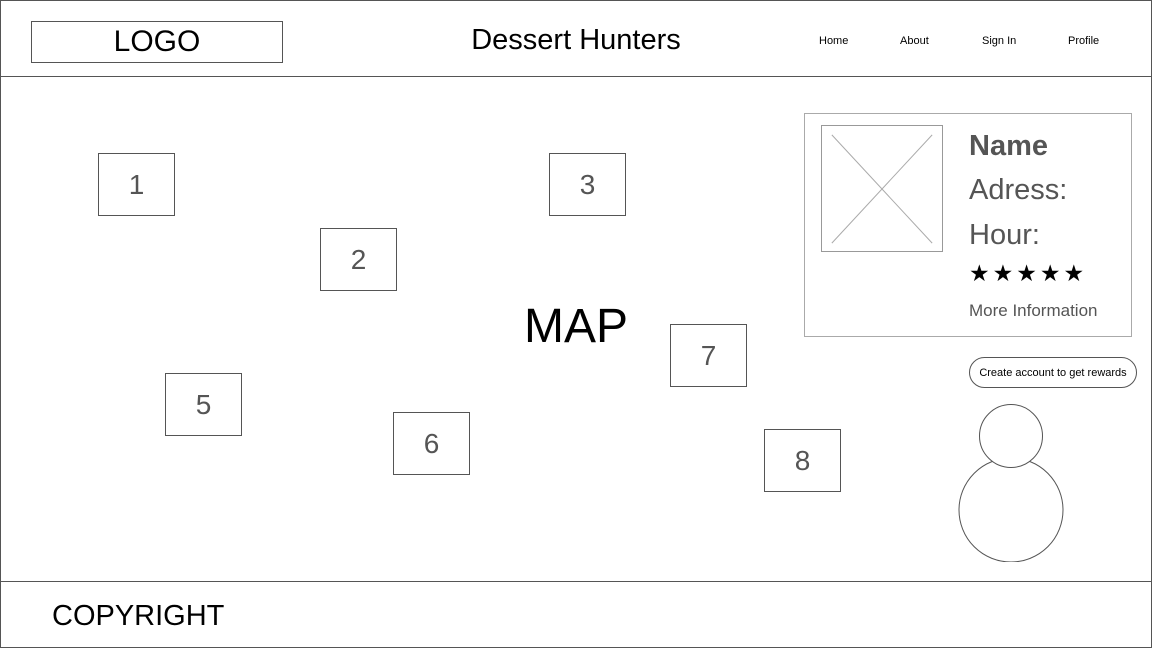 This screenshot has width=1152, height=648. I want to click on create-account-button: Create account to get rewards, so click(1053, 372).